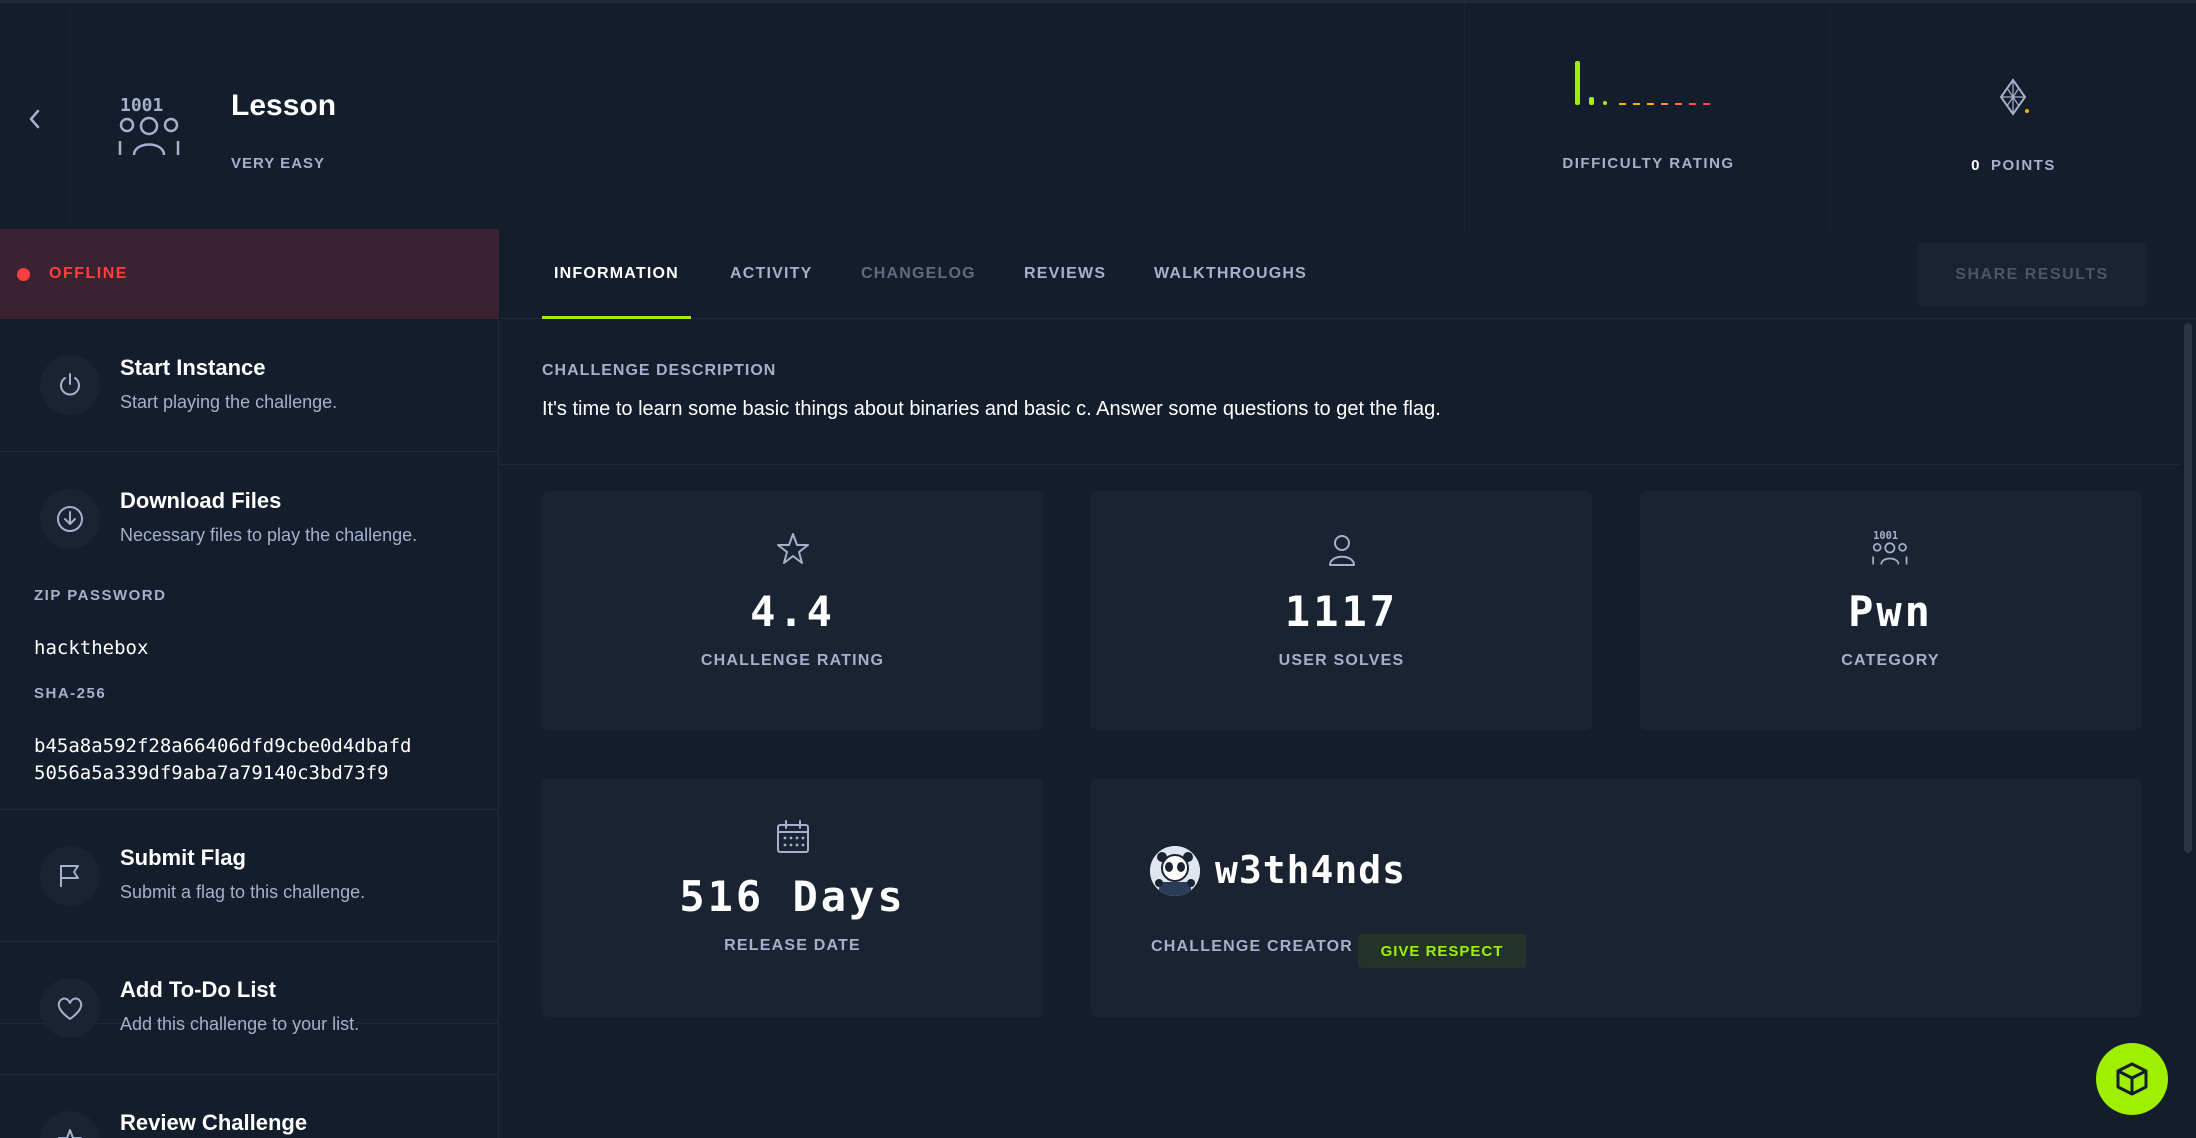  Describe the element at coordinates (229, 402) in the screenshot. I see `start-instance-desc: Start playing the challenge.` at that location.